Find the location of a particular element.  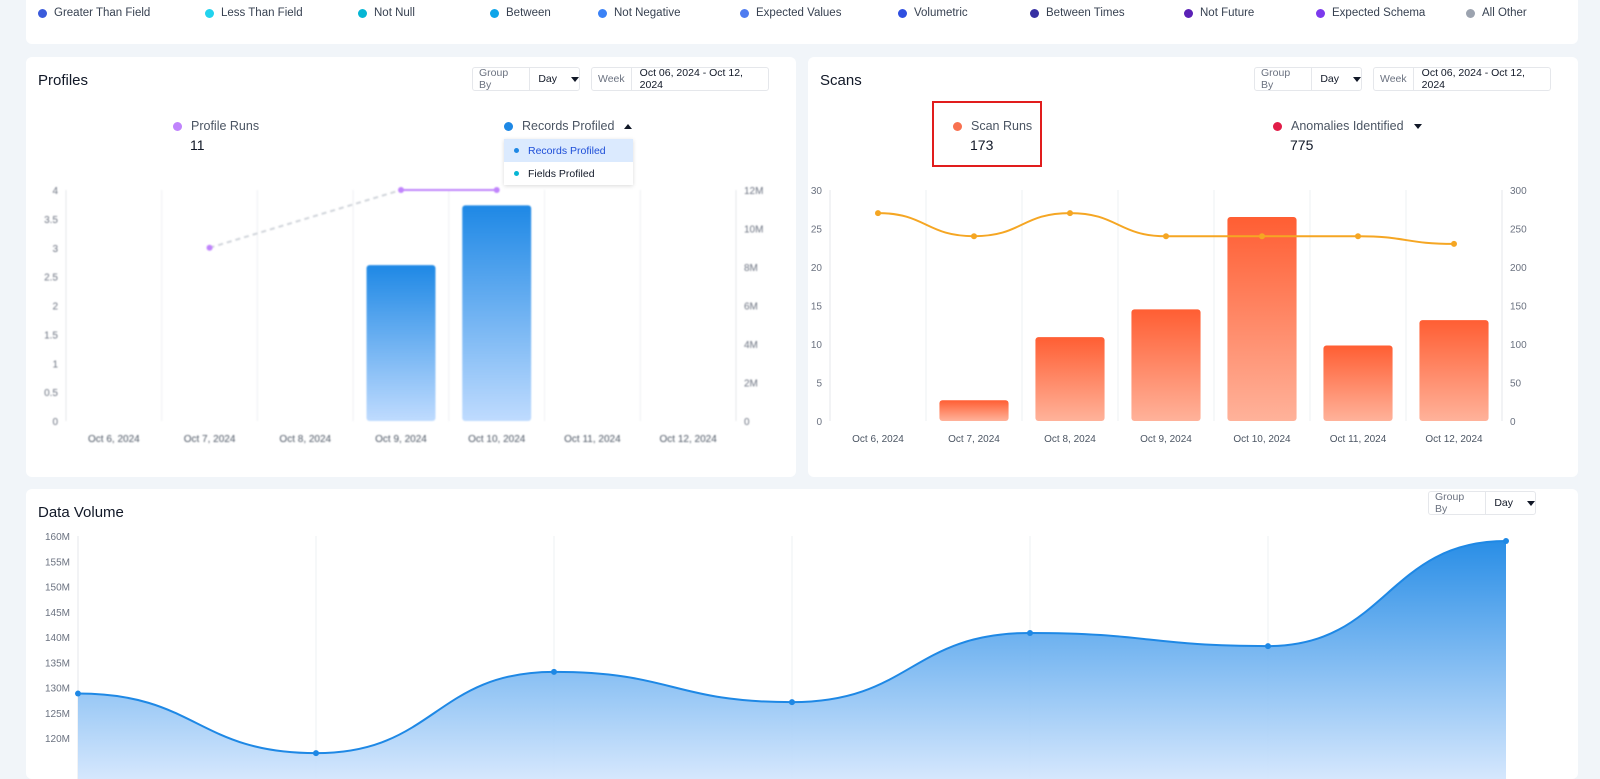

y-right-tick-label: 250 is located at coordinates (1518, 230).